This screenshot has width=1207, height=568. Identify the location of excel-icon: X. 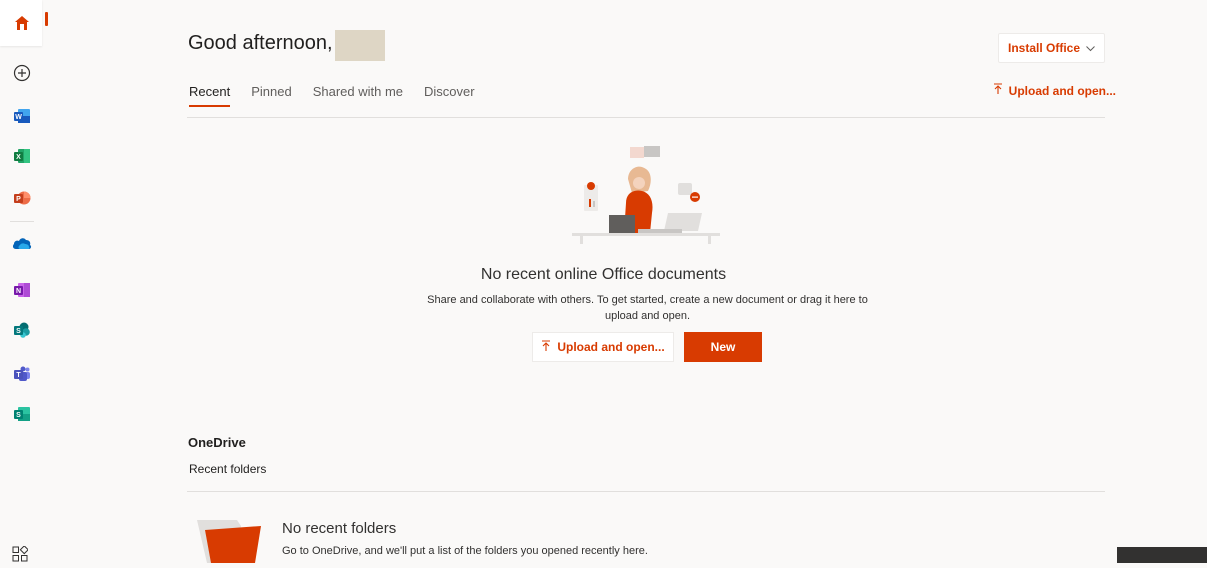
(22, 156).